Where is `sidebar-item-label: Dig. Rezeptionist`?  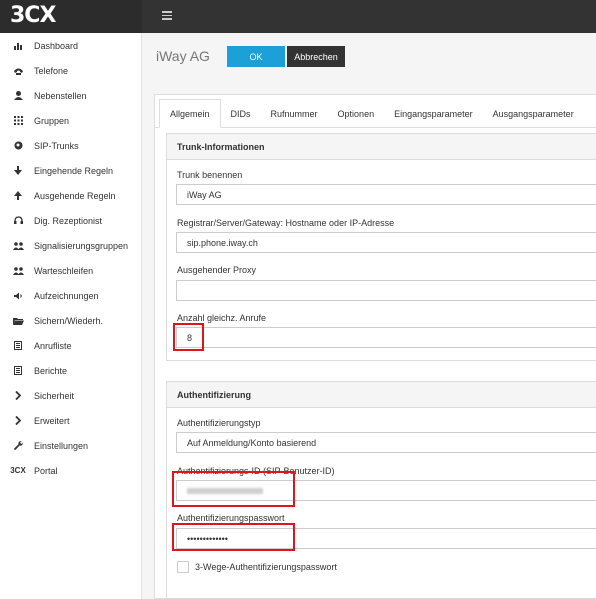
sidebar-item-label: Dig. Rezeptionist is located at coordinates (68, 220).